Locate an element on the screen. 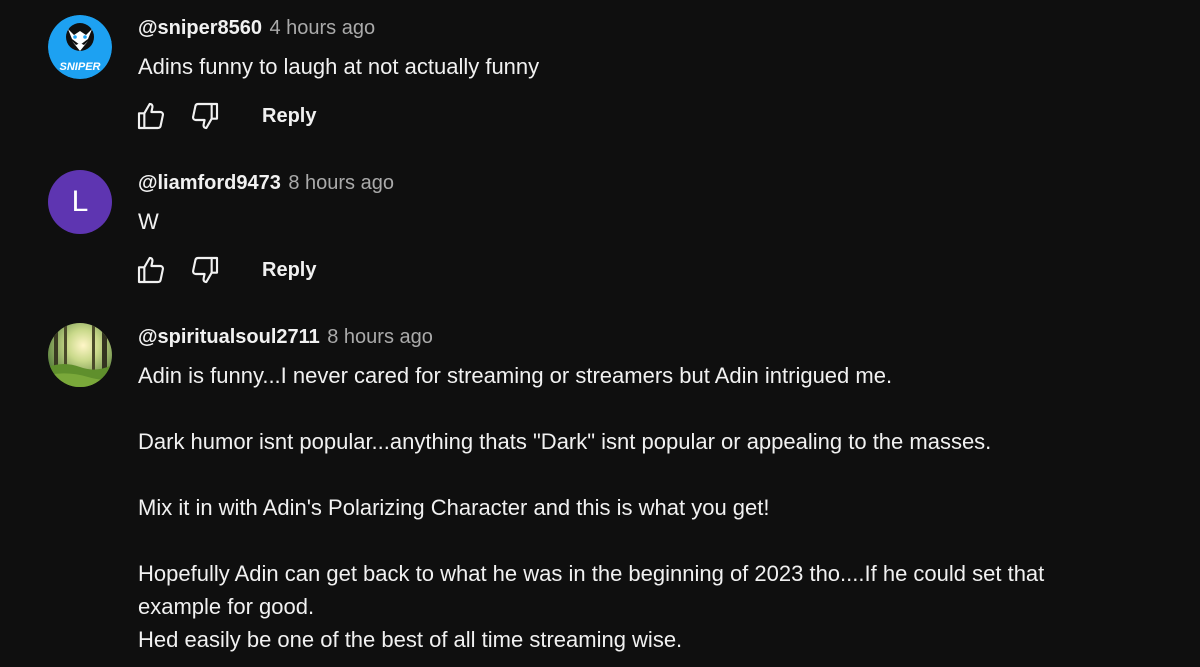 This screenshot has height=667, width=1200. comment-text: W is located at coordinates (658, 221).